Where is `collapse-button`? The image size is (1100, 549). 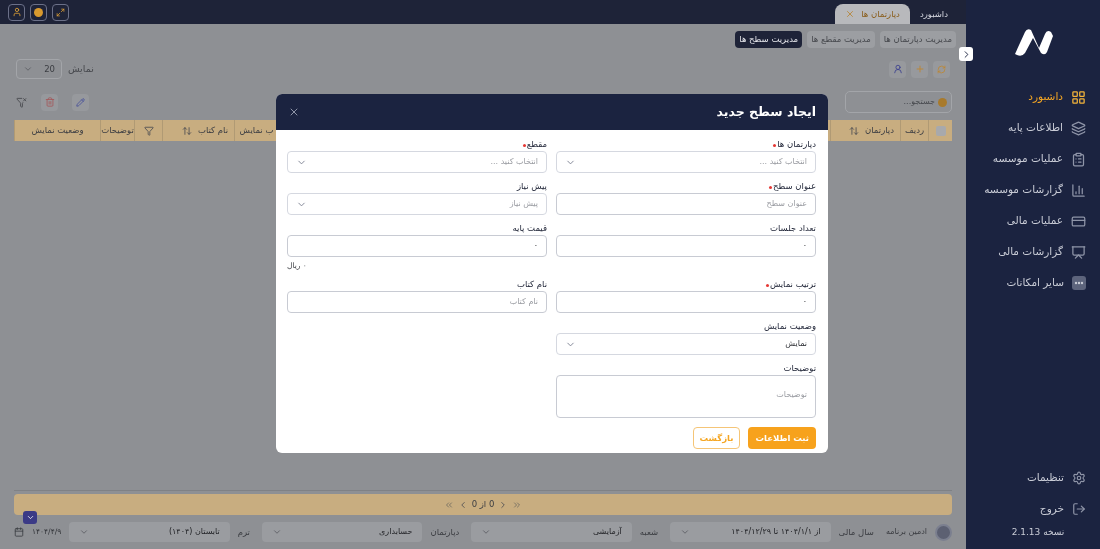 collapse-button is located at coordinates (966, 54).